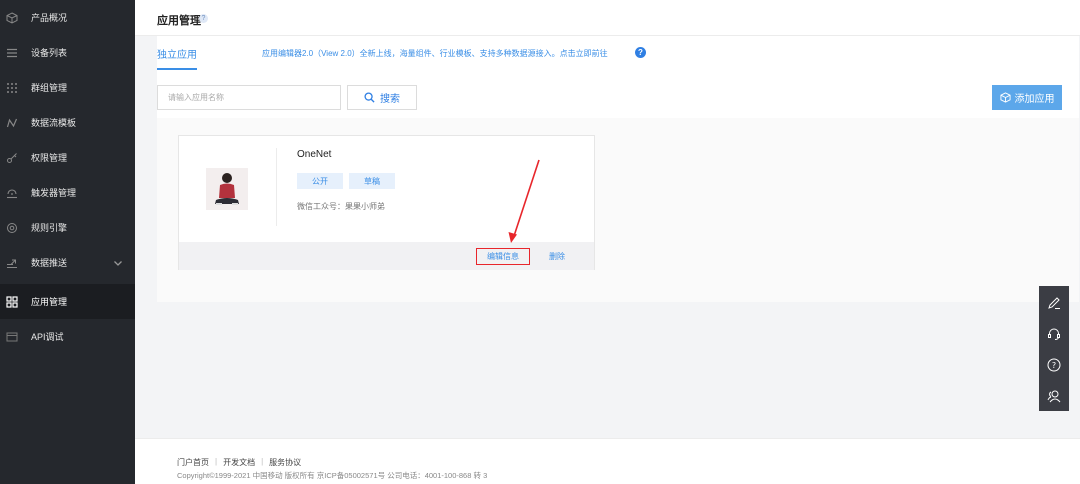  Describe the element at coordinates (54, 123) in the screenshot. I see `sidebar-item-label: 数据流模板` at that location.